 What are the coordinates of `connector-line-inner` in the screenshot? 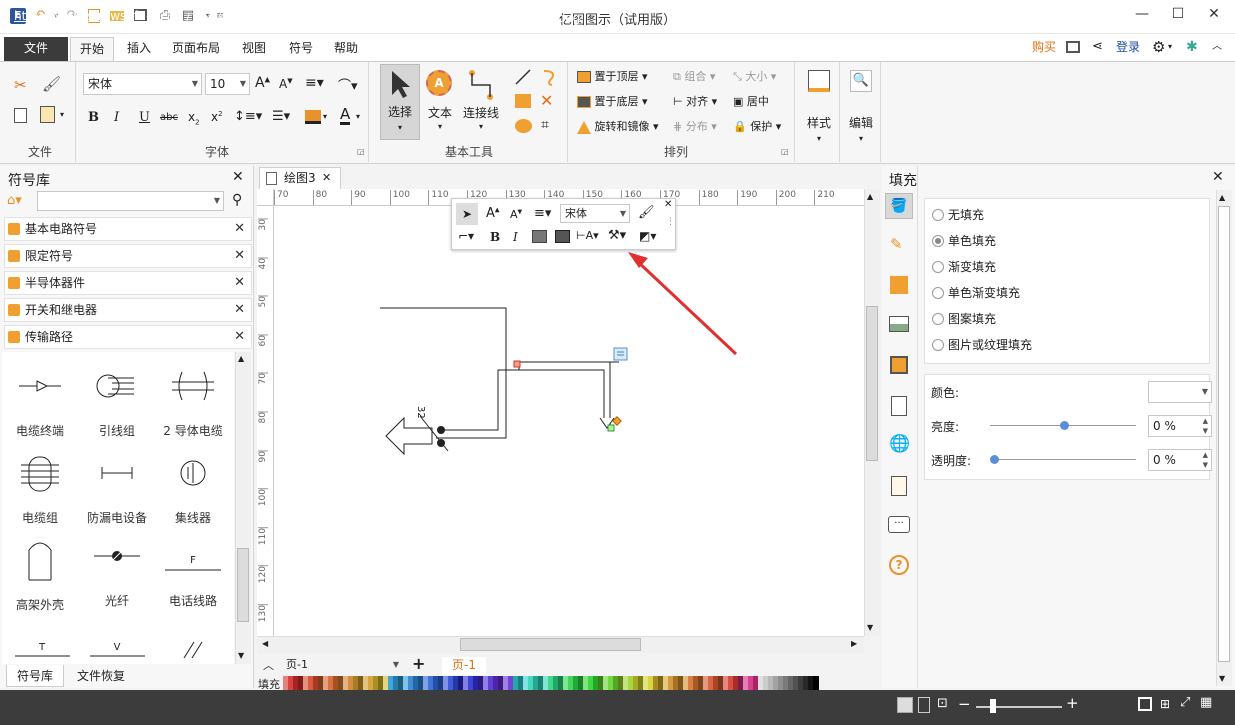 It's located at (523, 400).